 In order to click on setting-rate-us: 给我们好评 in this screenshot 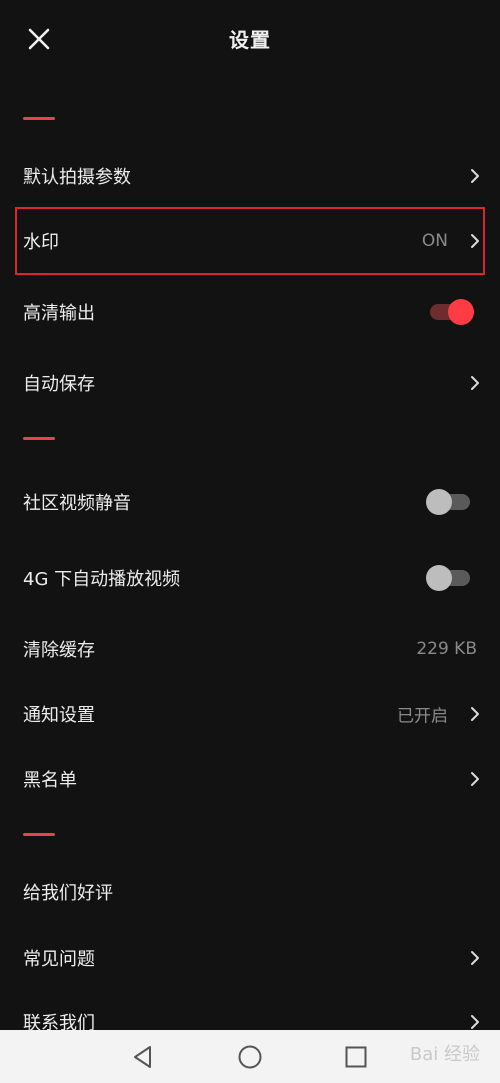, I will do `click(250, 892)`.